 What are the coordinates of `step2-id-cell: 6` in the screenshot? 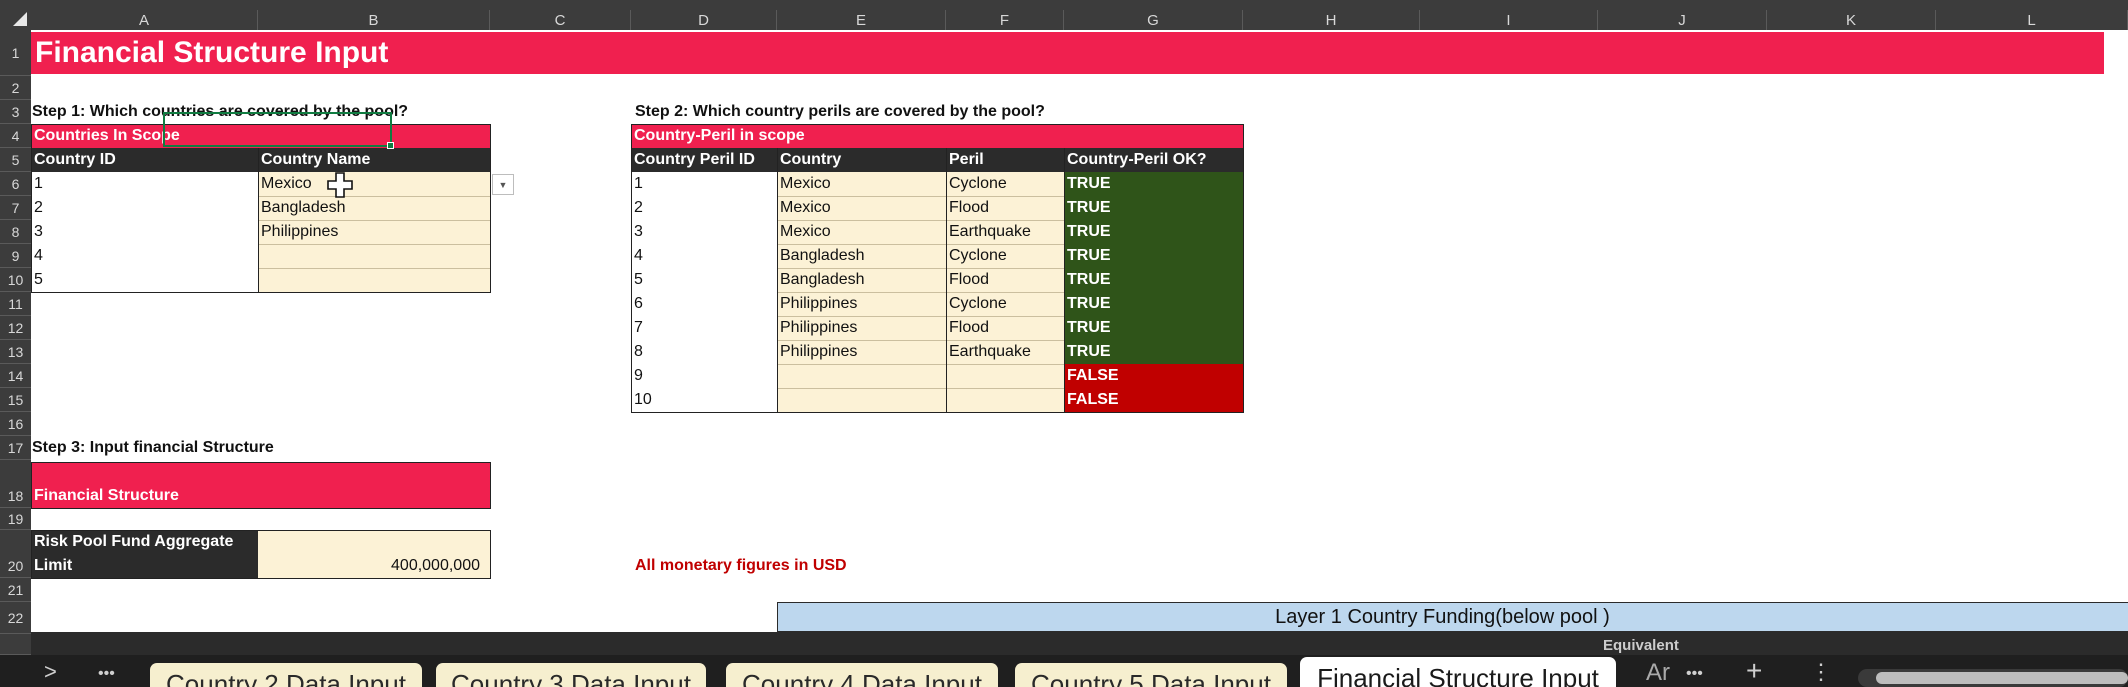 It's located at (637, 304).